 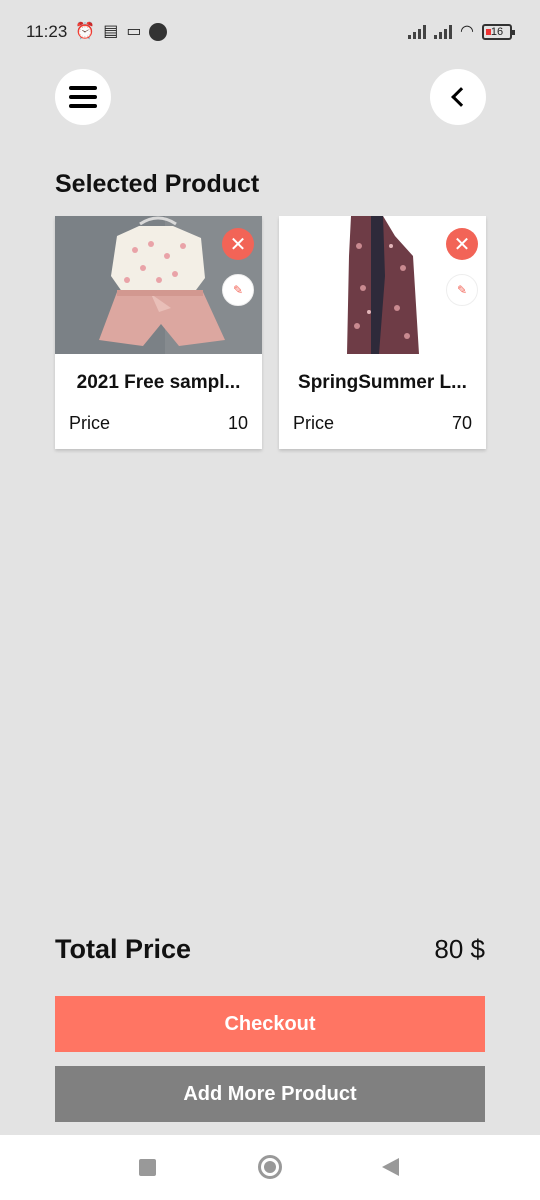 What do you see at coordinates (85, 31) in the screenshot?
I see `alarm-icon: ⏰` at bounding box center [85, 31].